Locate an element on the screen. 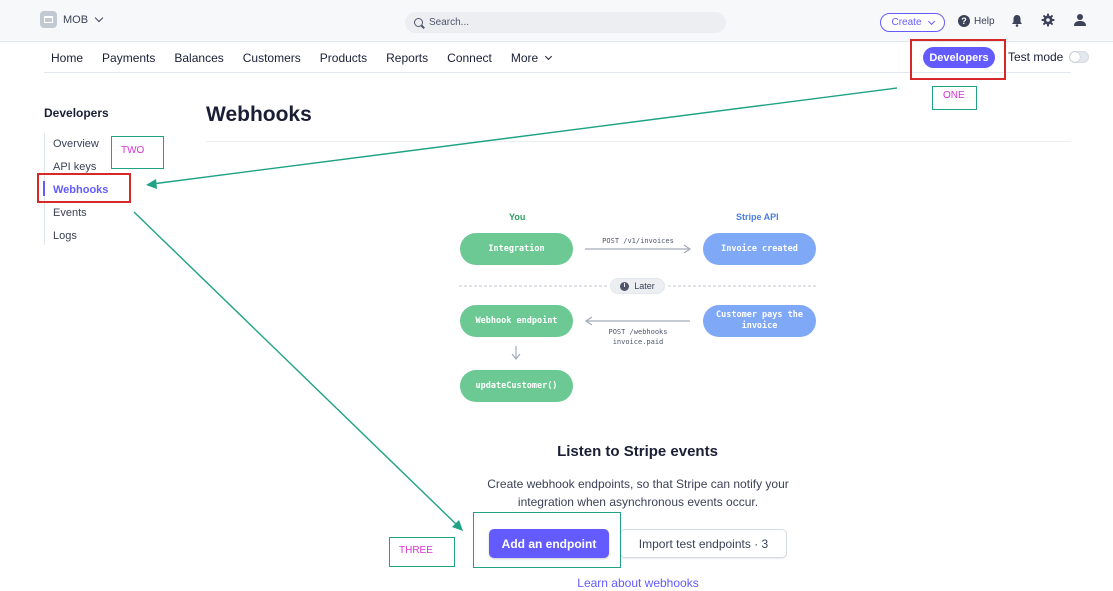  nav-item-home: Home is located at coordinates (67, 58).